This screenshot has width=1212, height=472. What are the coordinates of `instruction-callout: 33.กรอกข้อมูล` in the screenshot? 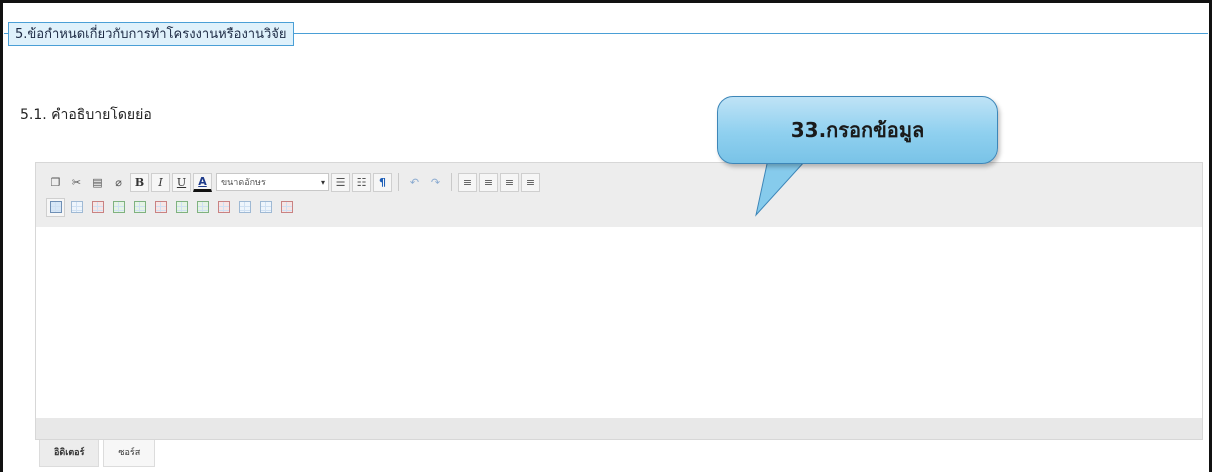 It's located at (857, 130).